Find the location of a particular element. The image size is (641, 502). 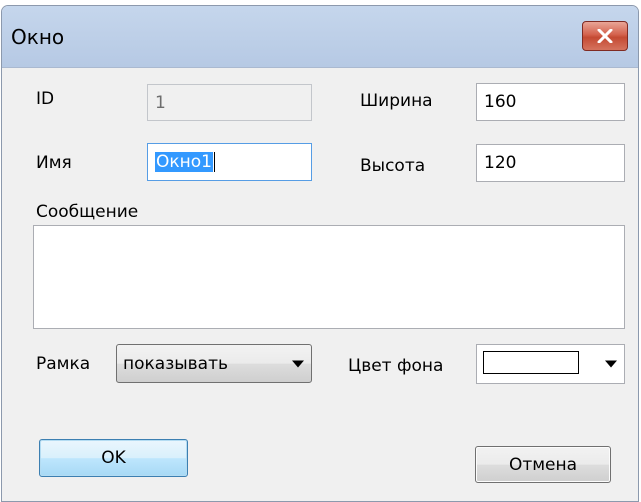

height-label: Высота is located at coordinates (393, 166).